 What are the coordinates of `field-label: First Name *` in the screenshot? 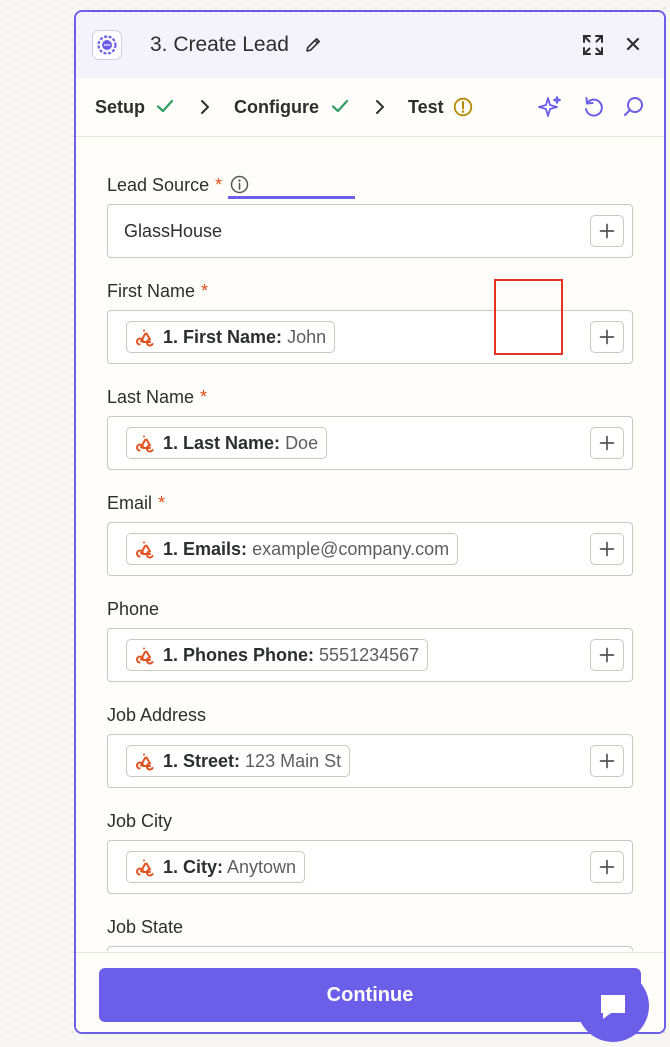 It's located at (158, 291).